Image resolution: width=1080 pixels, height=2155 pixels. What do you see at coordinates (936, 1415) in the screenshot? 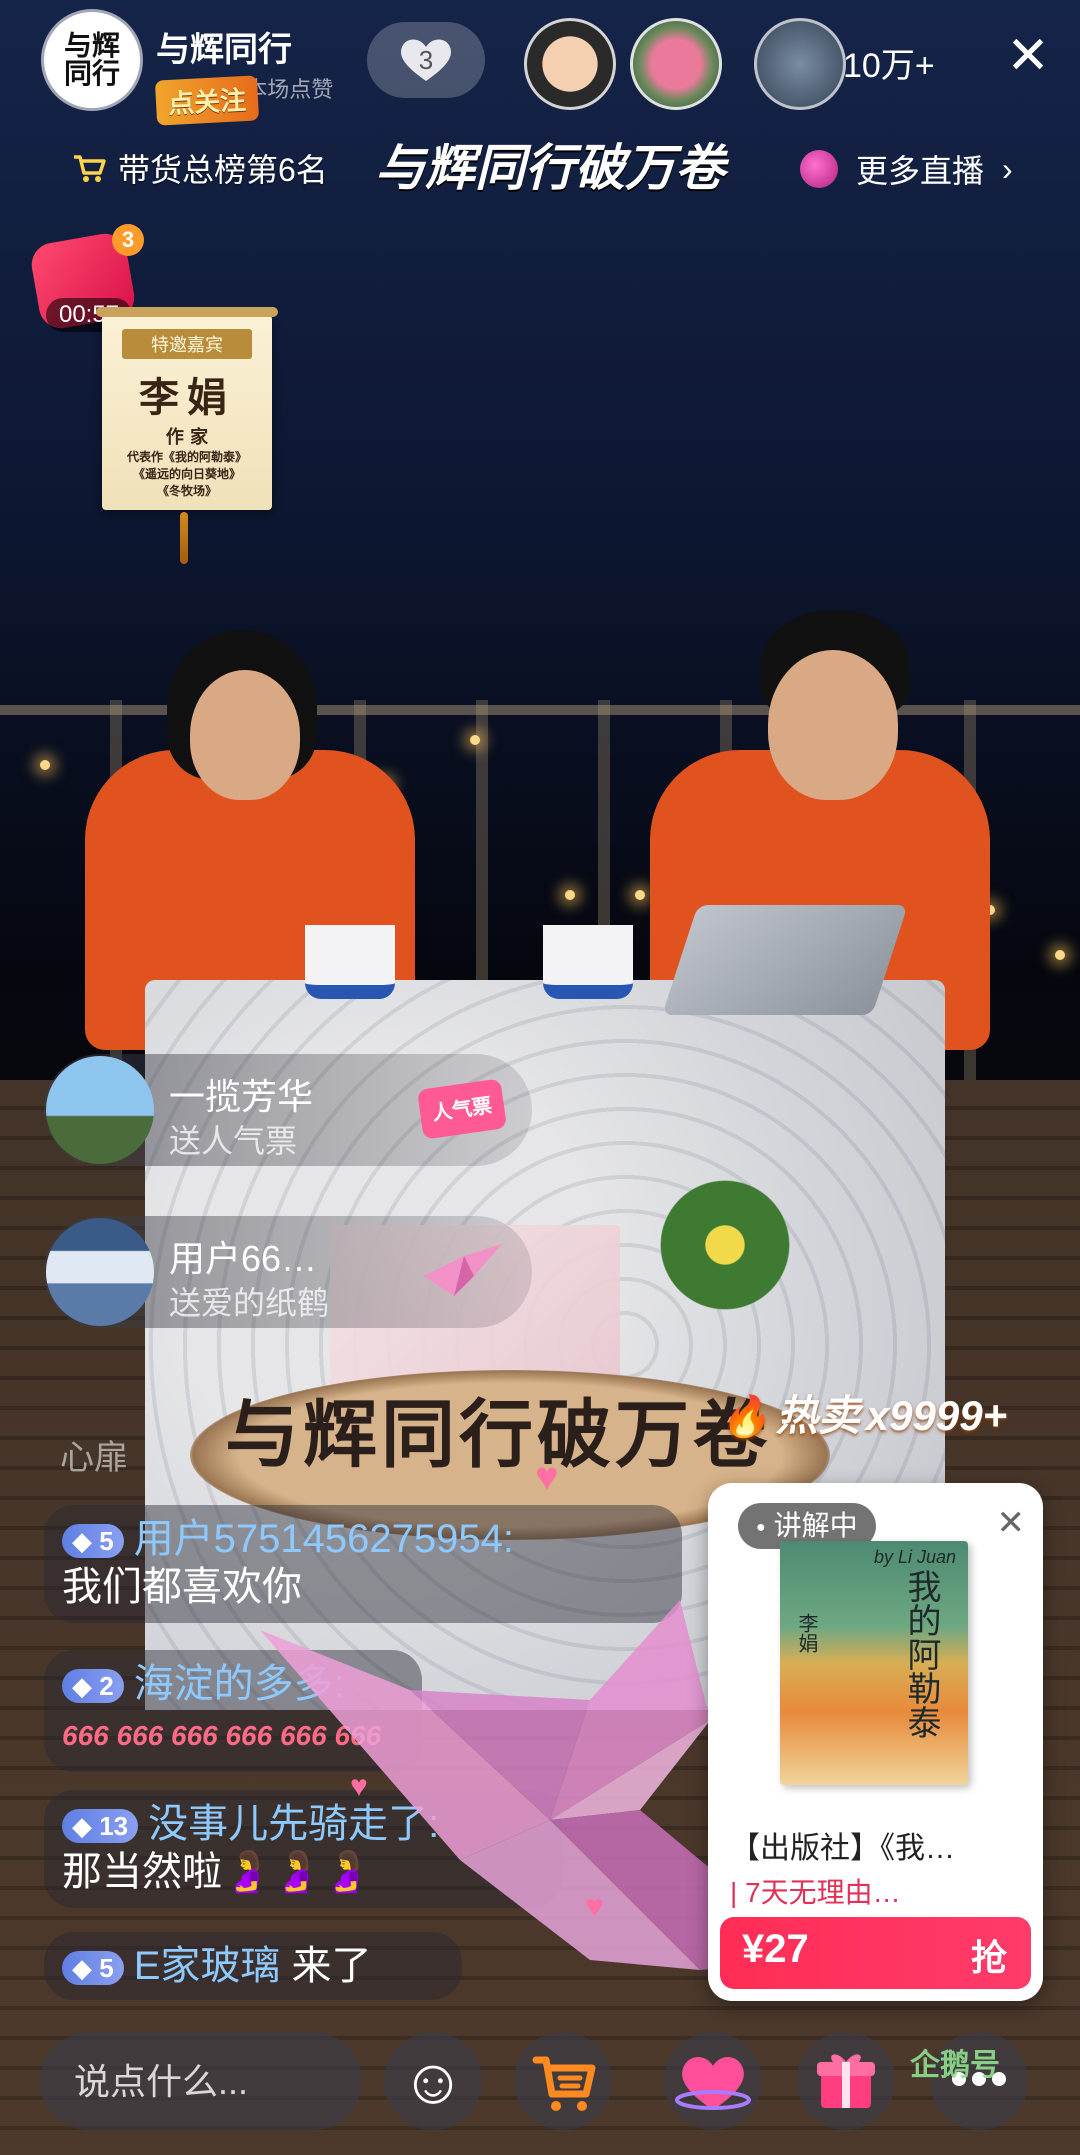
I see `hot-sale-count: x9999+` at bounding box center [936, 1415].